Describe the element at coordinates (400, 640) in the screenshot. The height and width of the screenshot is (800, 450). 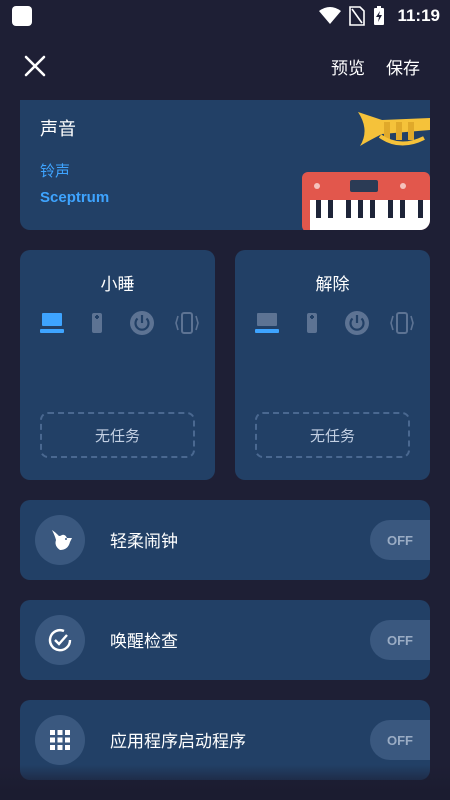
I see `wake-up-check-toggle: OFF` at that location.